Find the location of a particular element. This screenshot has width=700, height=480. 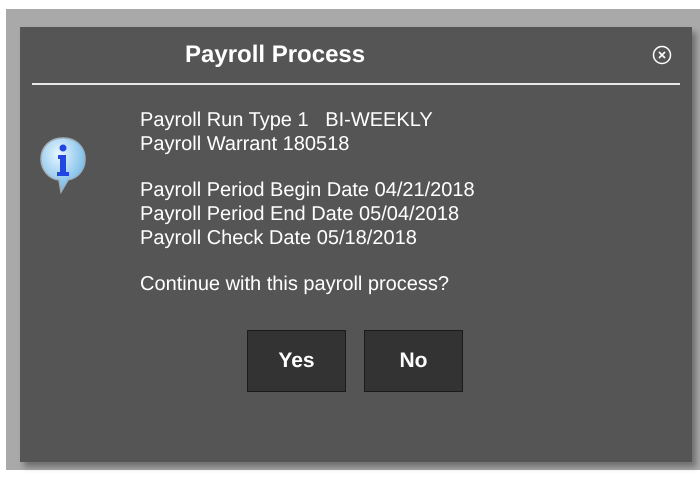

message-text: Continue with this payroll process? is located at coordinates (295, 284).